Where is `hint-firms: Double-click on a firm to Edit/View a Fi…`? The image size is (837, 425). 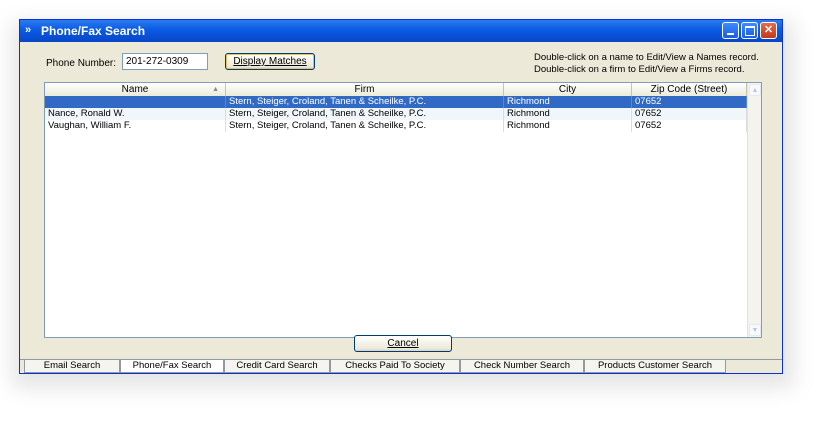 hint-firms: Double-click on a firm to Edit/View a Fi… is located at coordinates (639, 69).